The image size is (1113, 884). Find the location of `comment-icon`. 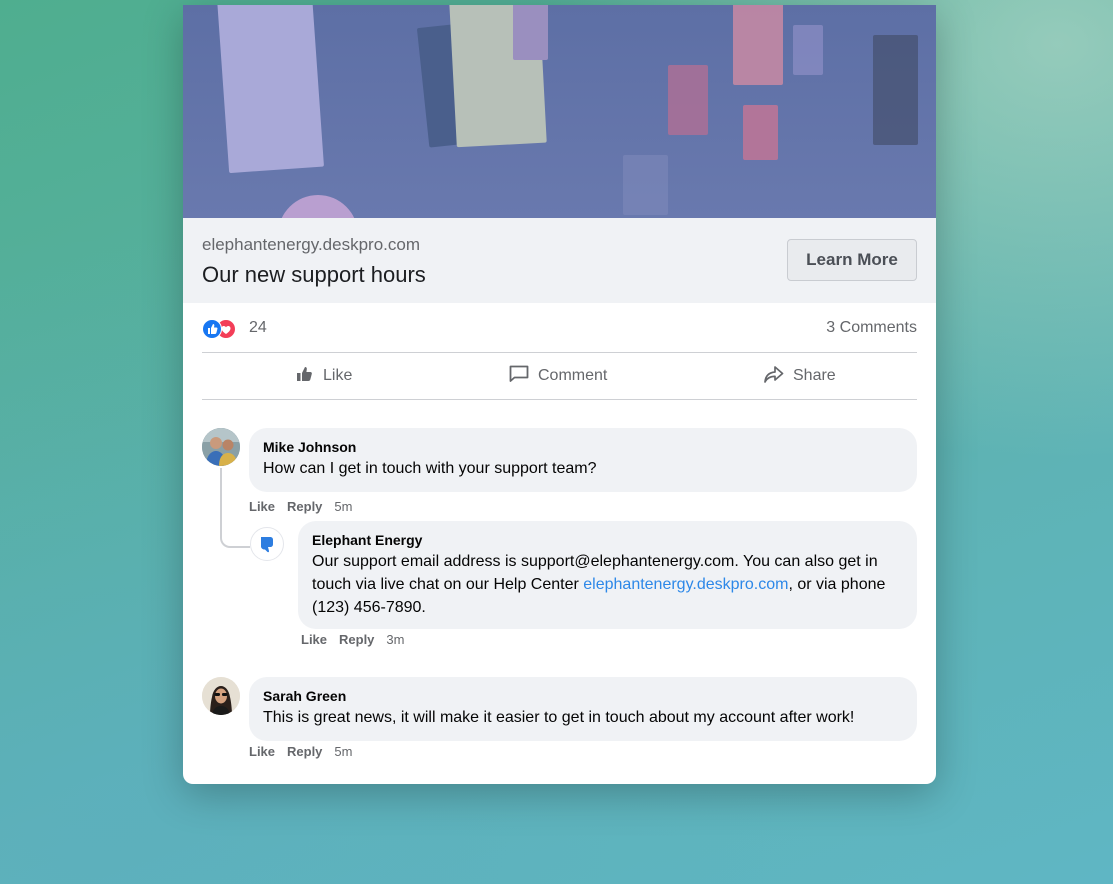

comment-icon is located at coordinates (519, 376).